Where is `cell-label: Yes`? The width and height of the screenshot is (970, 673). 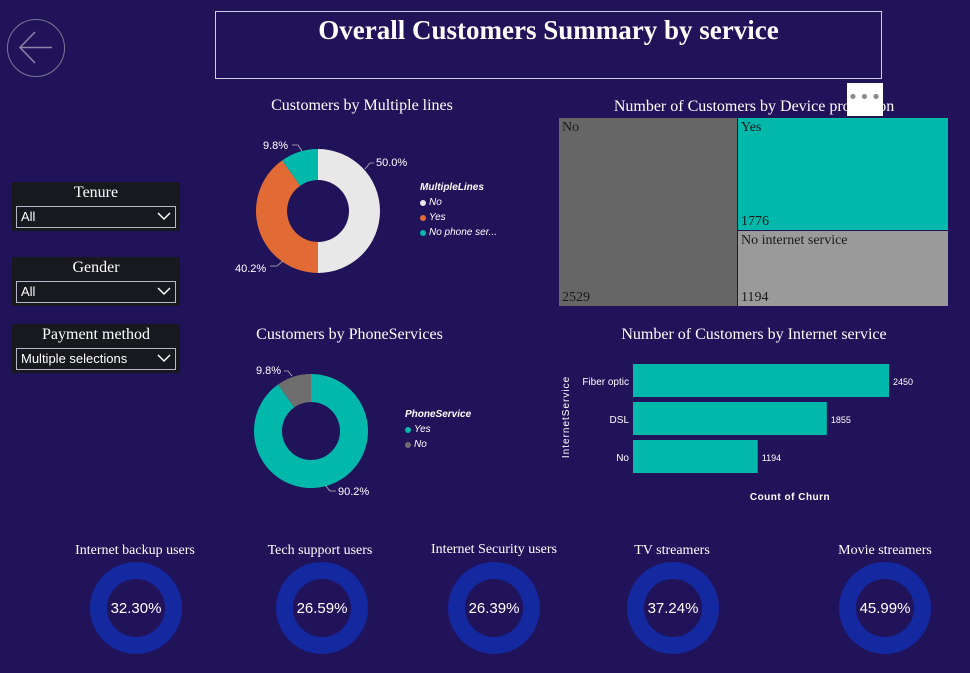
cell-label: Yes is located at coordinates (751, 127).